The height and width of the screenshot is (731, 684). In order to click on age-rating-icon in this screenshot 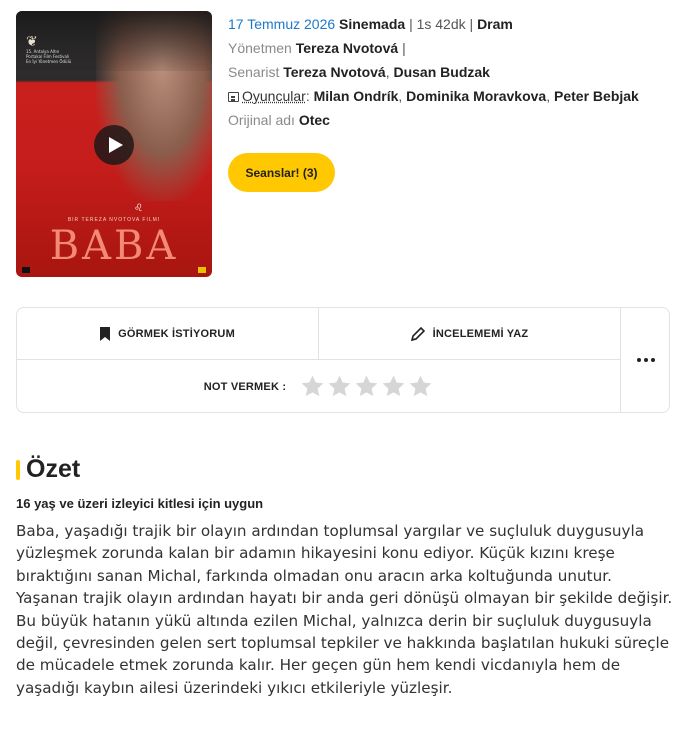, I will do `click(202, 270)`.